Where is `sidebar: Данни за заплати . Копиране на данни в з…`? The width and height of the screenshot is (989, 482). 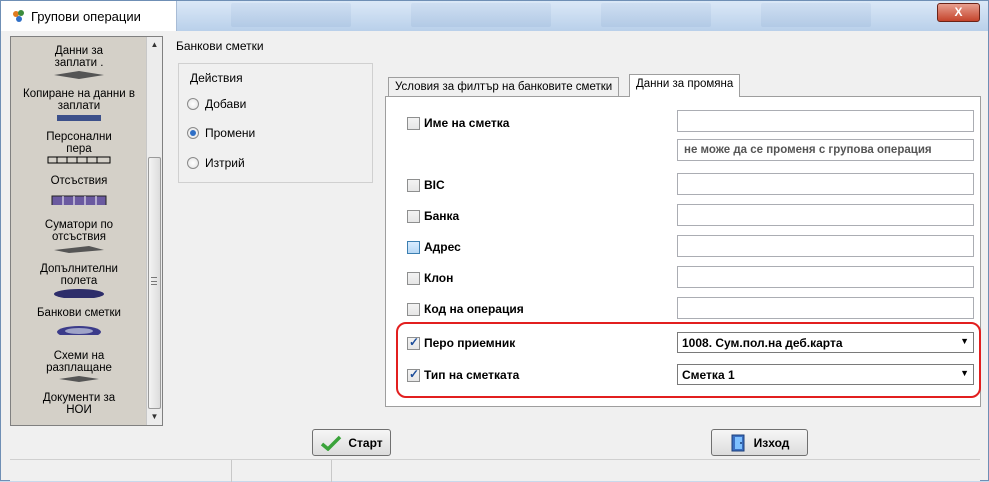 sidebar: Данни за заплати . Копиране на данни в з… is located at coordinates (86, 231).